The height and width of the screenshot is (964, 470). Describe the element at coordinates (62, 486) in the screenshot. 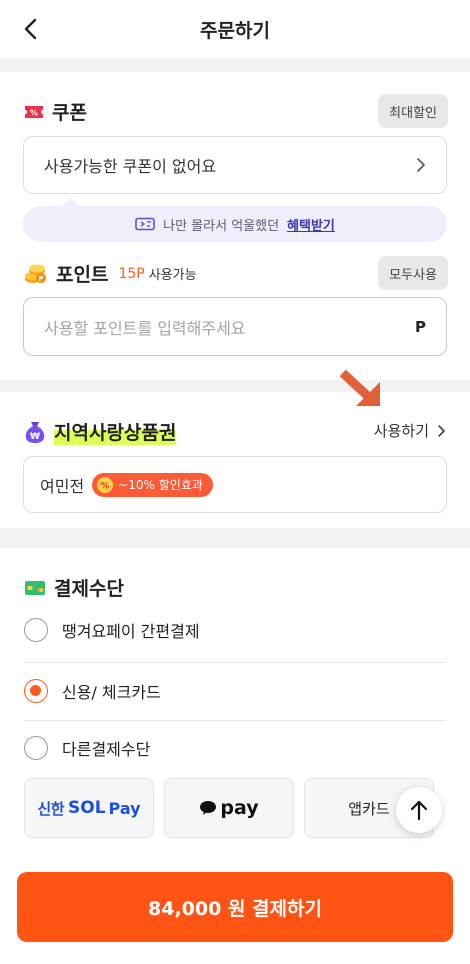

I see `voucher-name: 여민전` at that location.